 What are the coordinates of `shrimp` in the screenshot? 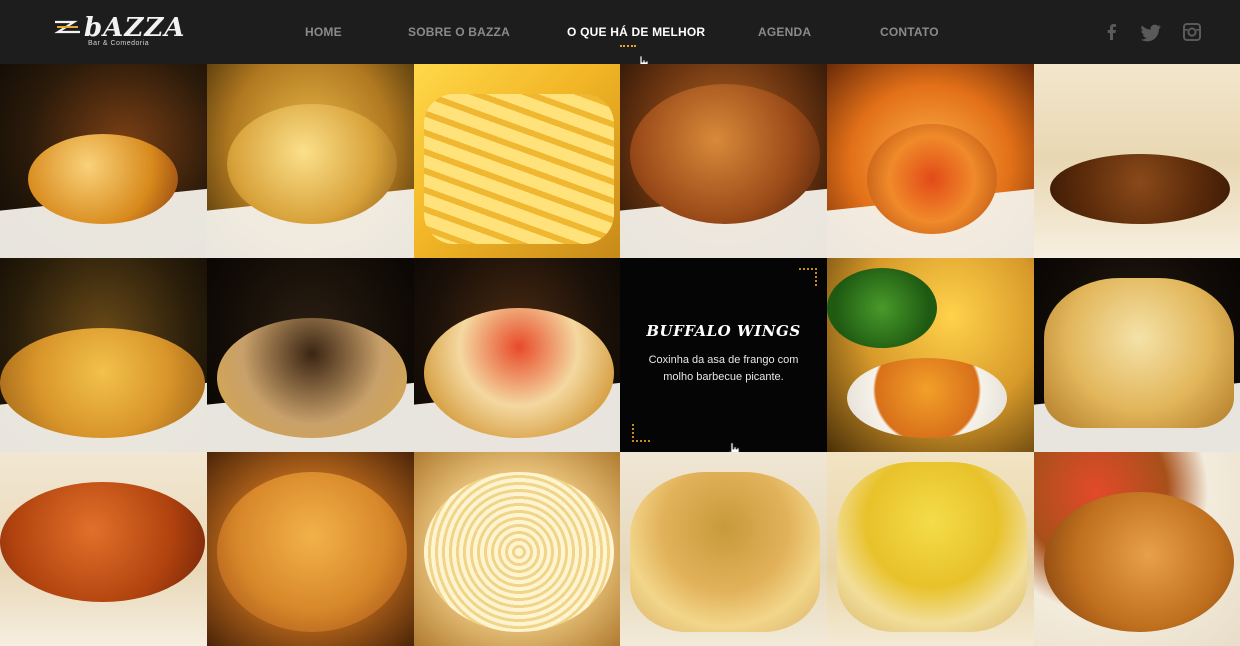 It's located at (102, 542).